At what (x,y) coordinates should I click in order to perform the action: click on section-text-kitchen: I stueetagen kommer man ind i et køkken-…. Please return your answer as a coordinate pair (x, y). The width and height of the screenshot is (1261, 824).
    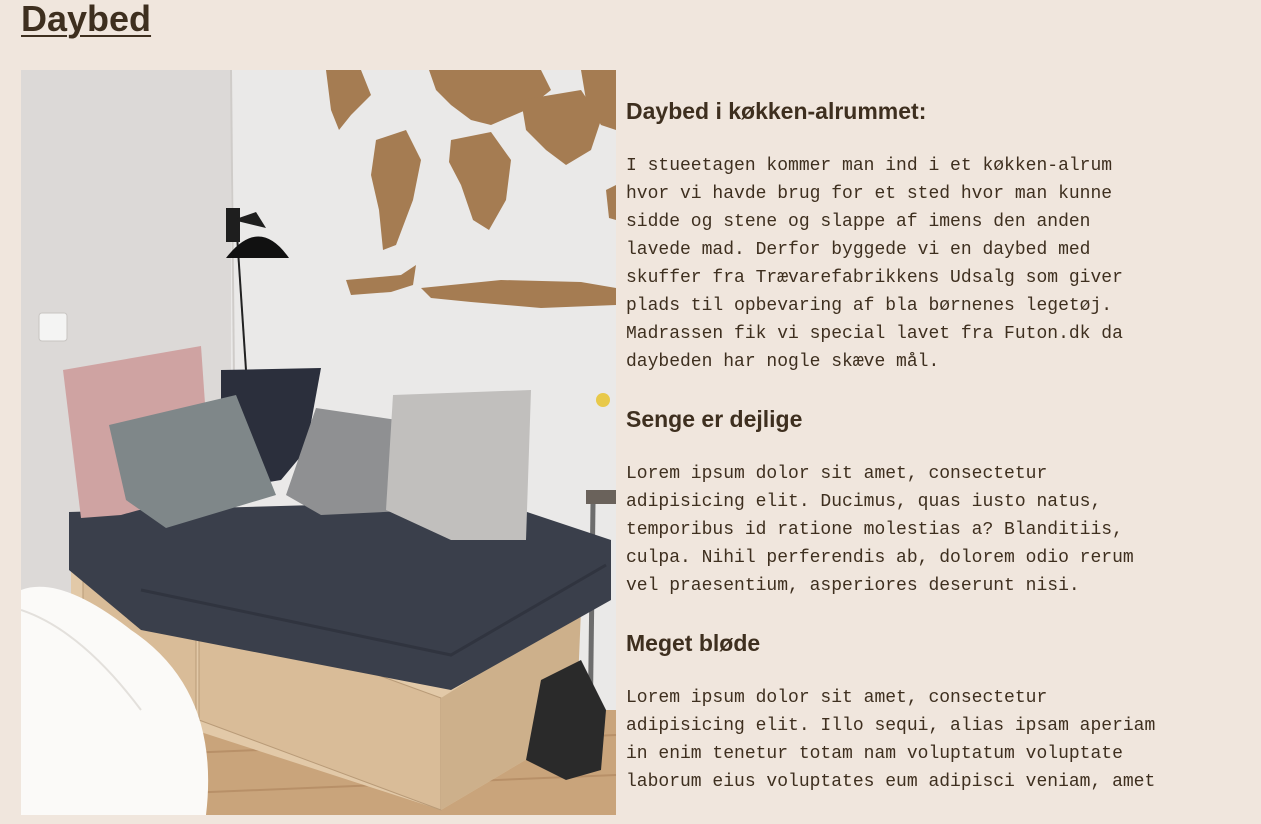
    Looking at the image, I should click on (874, 264).